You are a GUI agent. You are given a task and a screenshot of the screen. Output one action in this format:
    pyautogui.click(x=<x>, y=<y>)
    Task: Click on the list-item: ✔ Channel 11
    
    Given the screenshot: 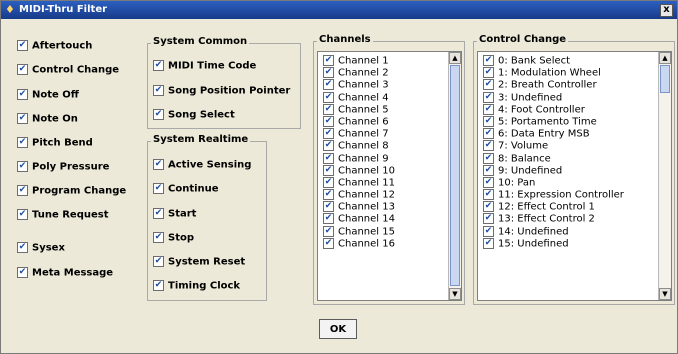 What is the action you would take?
    pyautogui.click(x=383, y=182)
    